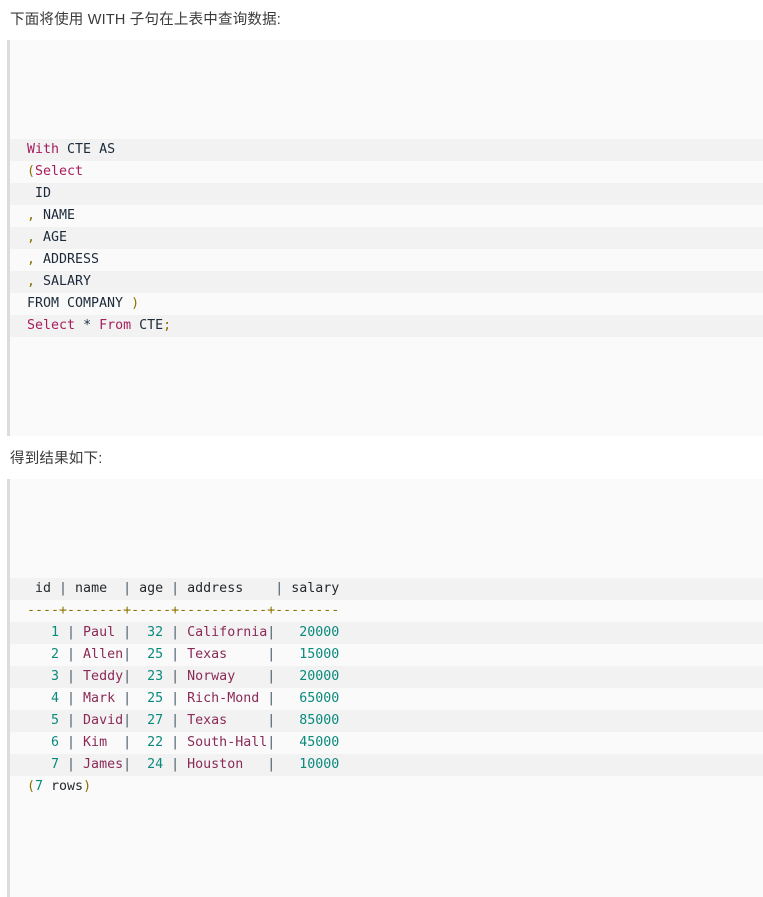  What do you see at coordinates (223, 698) in the screenshot?
I see `cell-address: Rich-Mond` at bounding box center [223, 698].